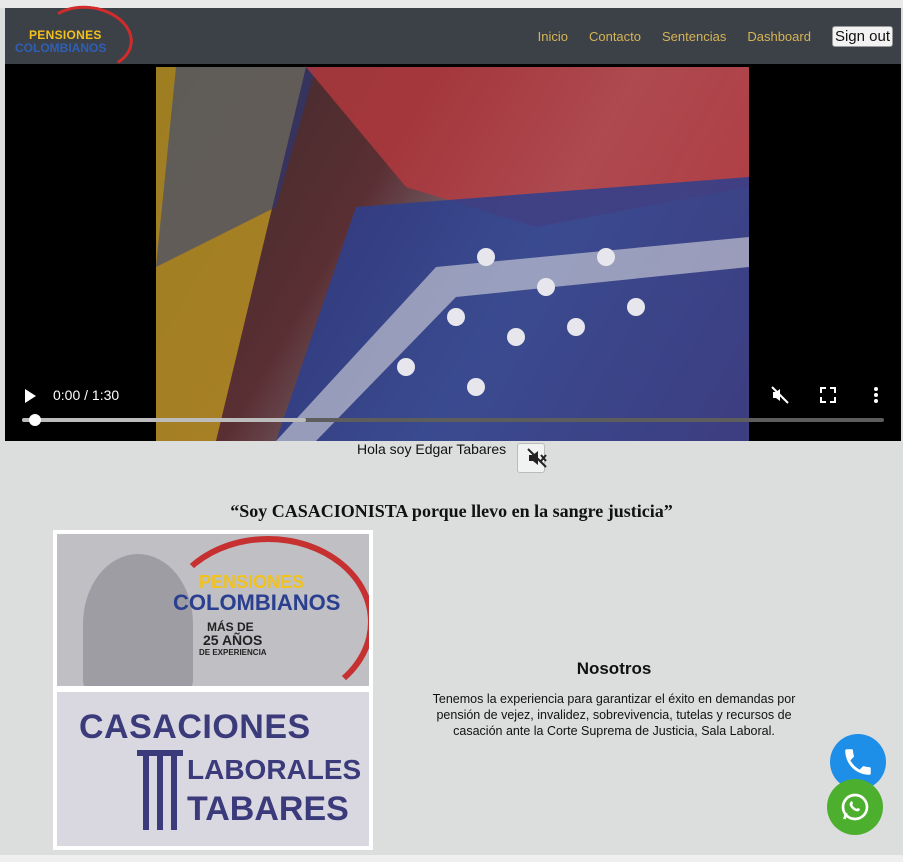 The height and width of the screenshot is (862, 903). I want to click on promo-text-laborales: LABORALES, so click(274, 769).